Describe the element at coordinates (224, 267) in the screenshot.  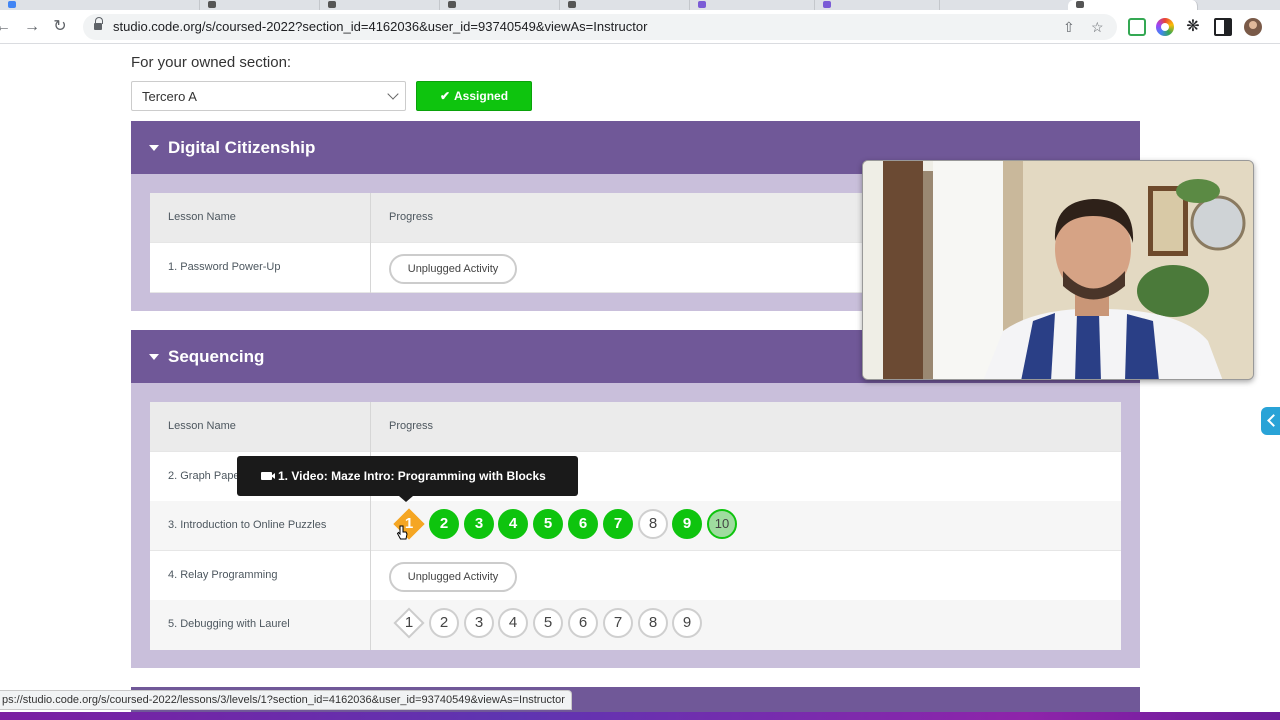
I see `lesson-name: 1. Password Power-Up` at that location.